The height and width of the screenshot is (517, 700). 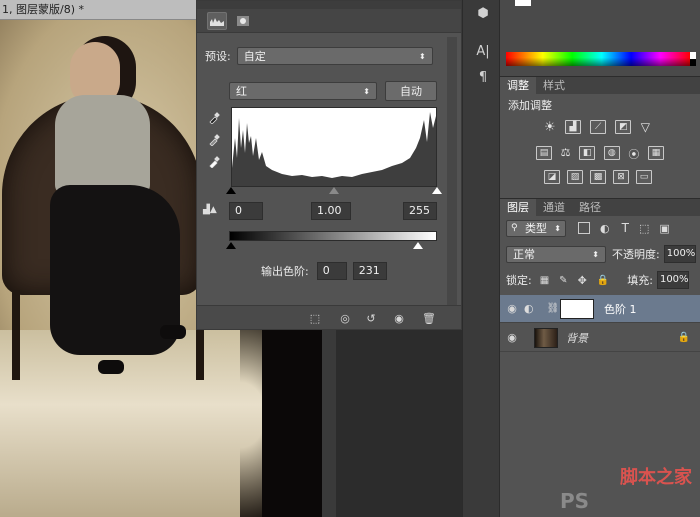 I want to click on filter-type-value: 类型, so click(x=535, y=228).